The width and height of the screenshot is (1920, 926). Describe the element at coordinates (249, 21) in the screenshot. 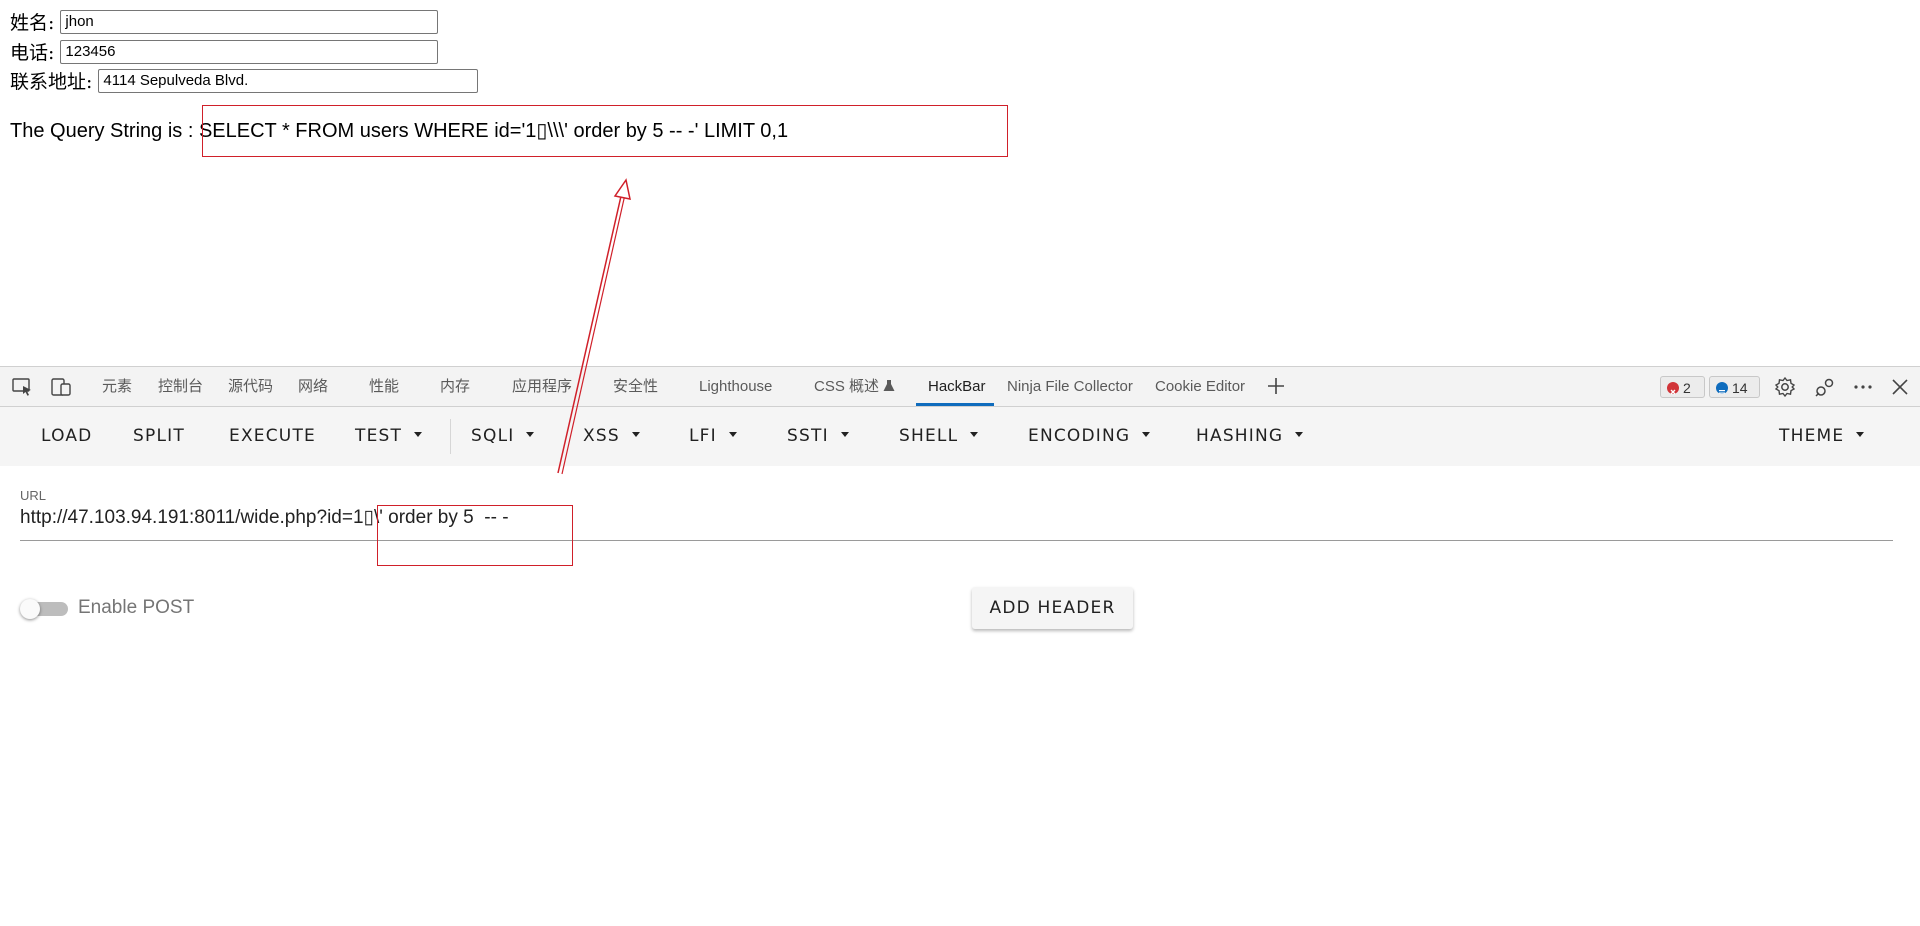

I see `name-input` at that location.